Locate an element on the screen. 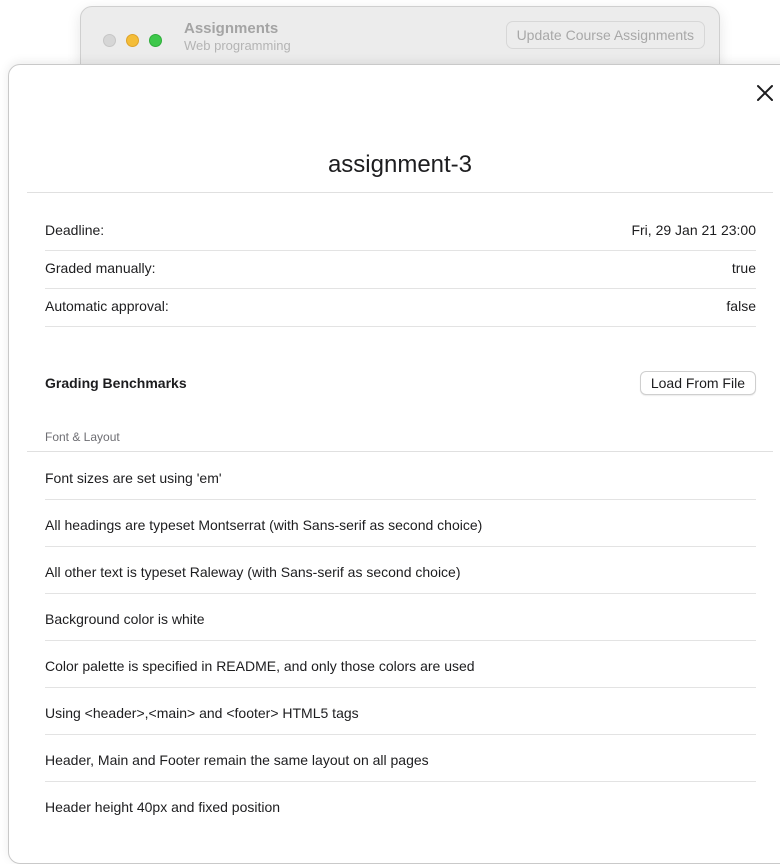 The width and height of the screenshot is (780, 864). window-close-button is located at coordinates (109, 40).